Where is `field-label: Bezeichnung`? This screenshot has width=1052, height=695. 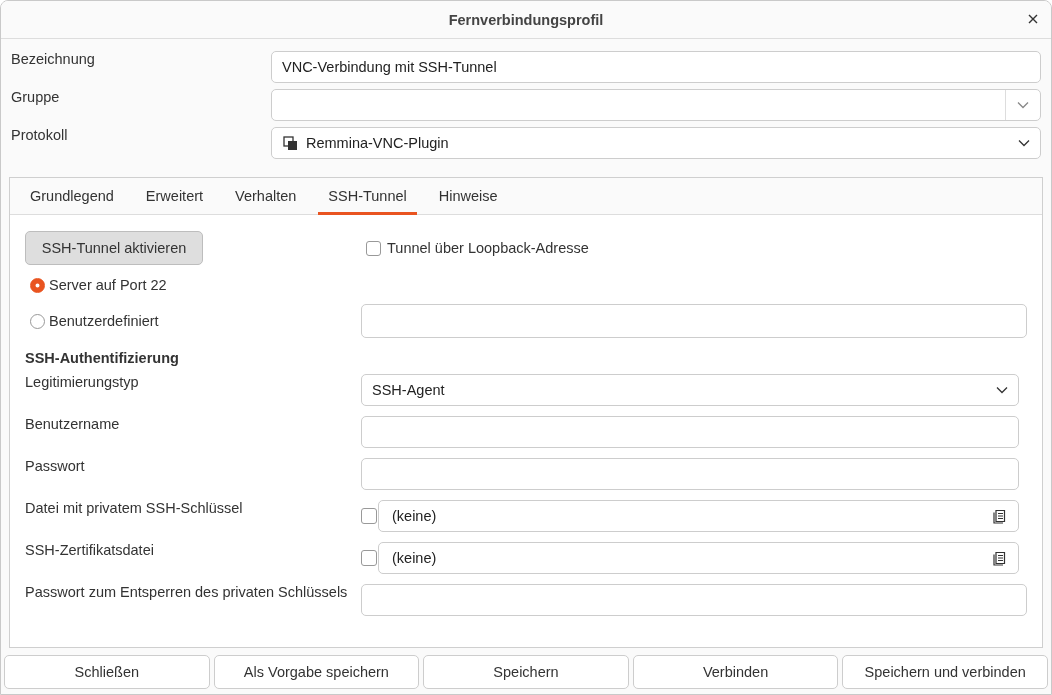 field-label: Bezeichnung is located at coordinates (53, 60).